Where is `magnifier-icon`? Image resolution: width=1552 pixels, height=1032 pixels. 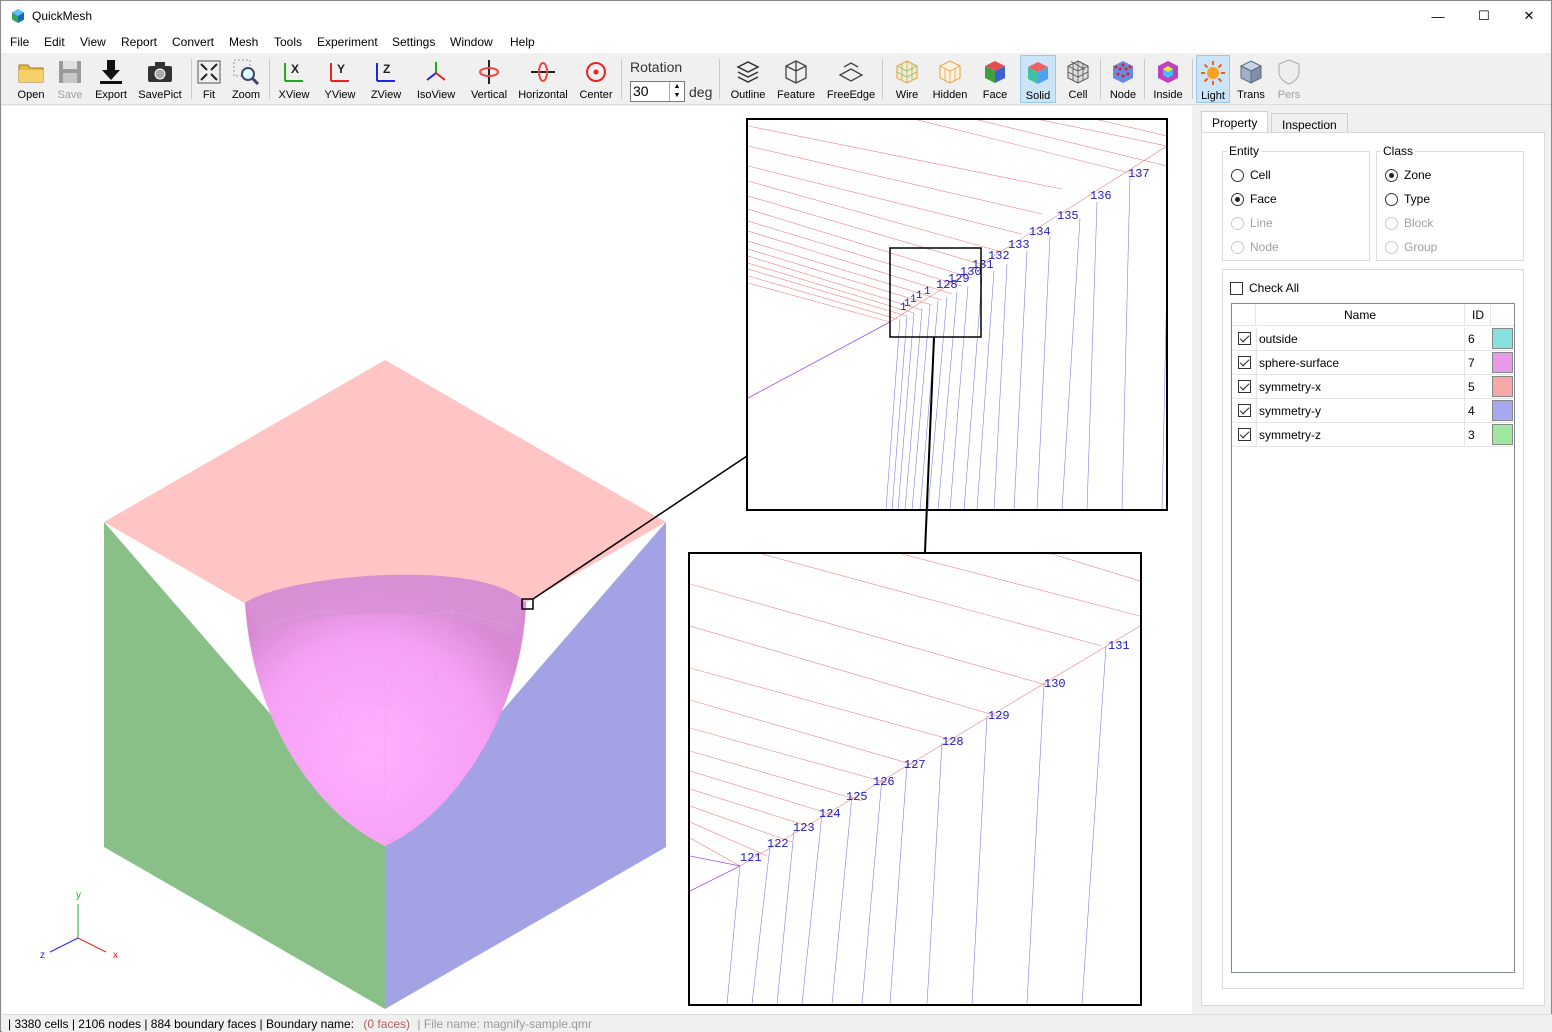
magnifier-icon is located at coordinates (246, 72).